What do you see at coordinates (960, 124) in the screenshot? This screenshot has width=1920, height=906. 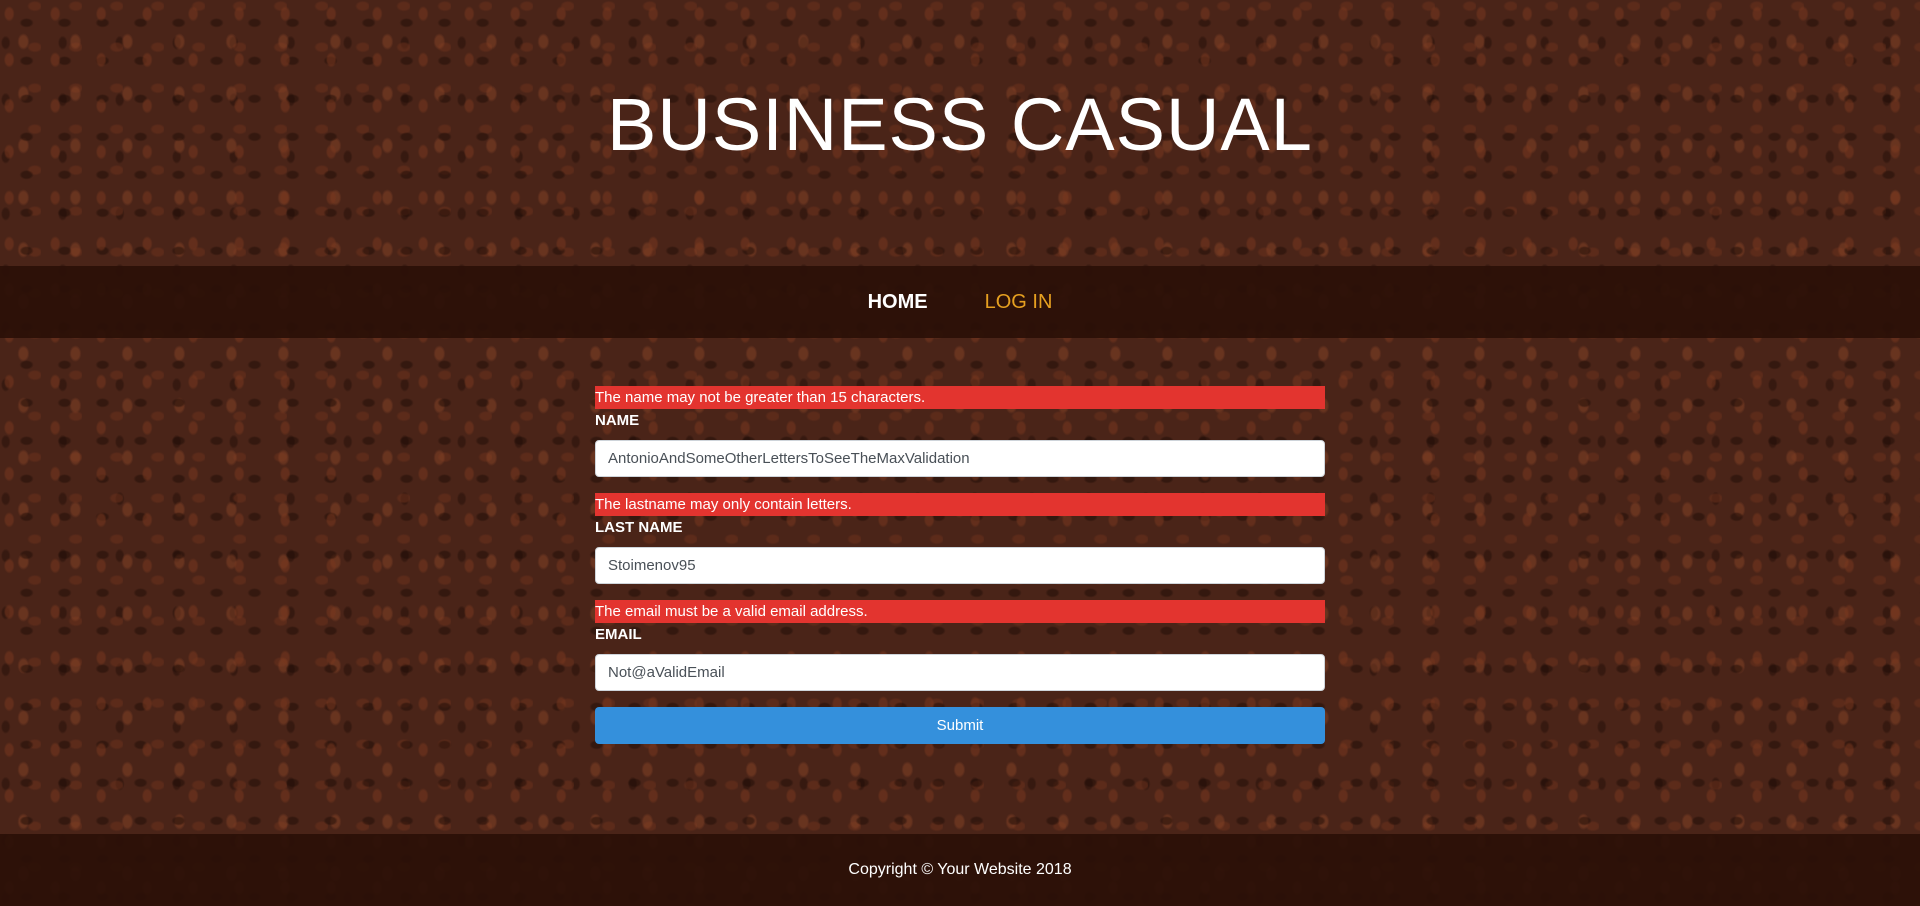 I see `site-title: BUSINESS CASUAL` at bounding box center [960, 124].